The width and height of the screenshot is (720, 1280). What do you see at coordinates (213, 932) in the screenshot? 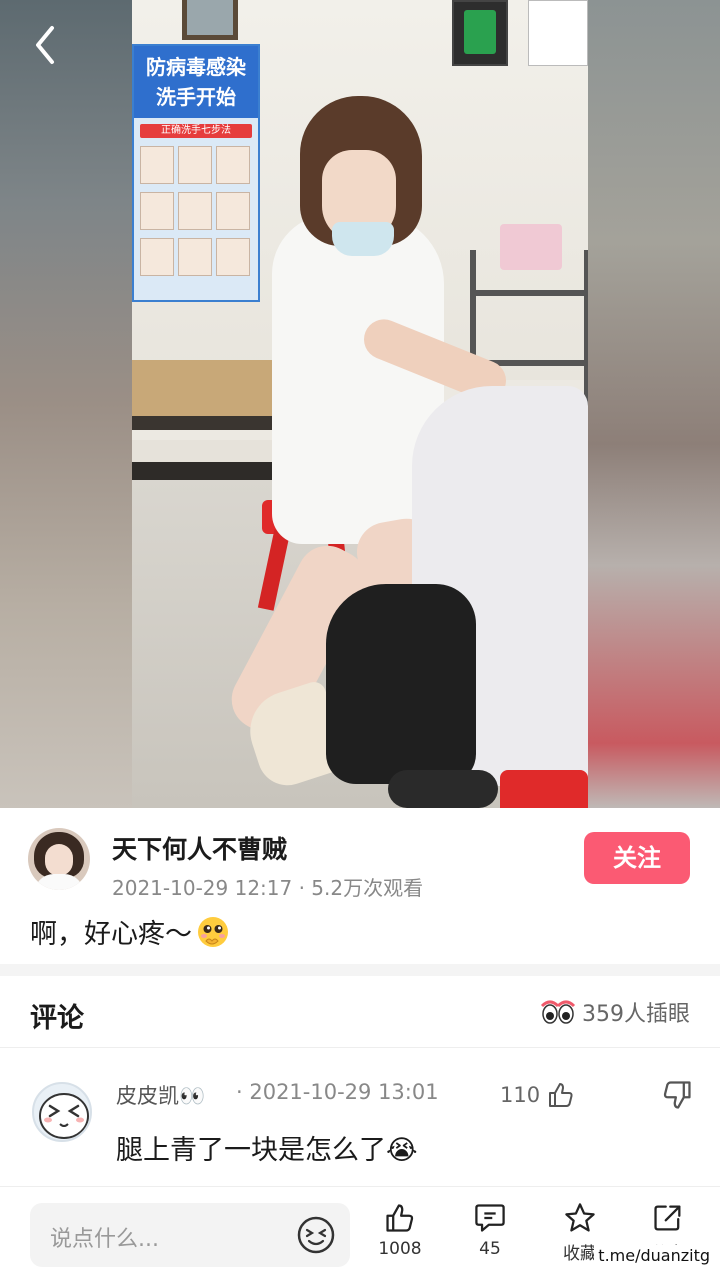
I see `pleading-face-emoji-icon` at bounding box center [213, 932].